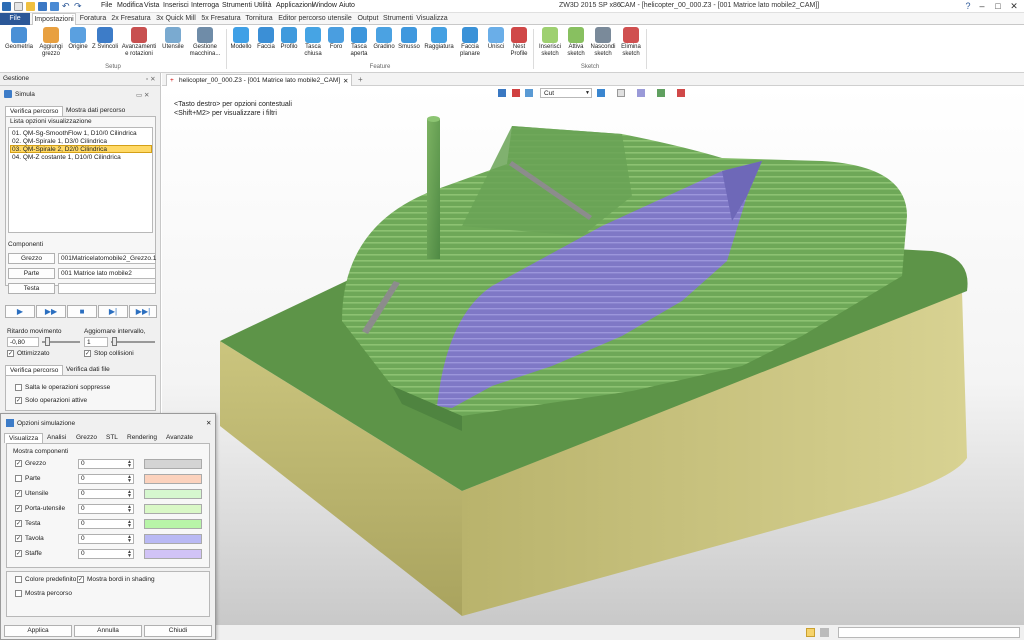 The height and width of the screenshot is (640, 1024). Describe the element at coordinates (31, 288) in the screenshot. I see `testa-button: Testa` at that location.